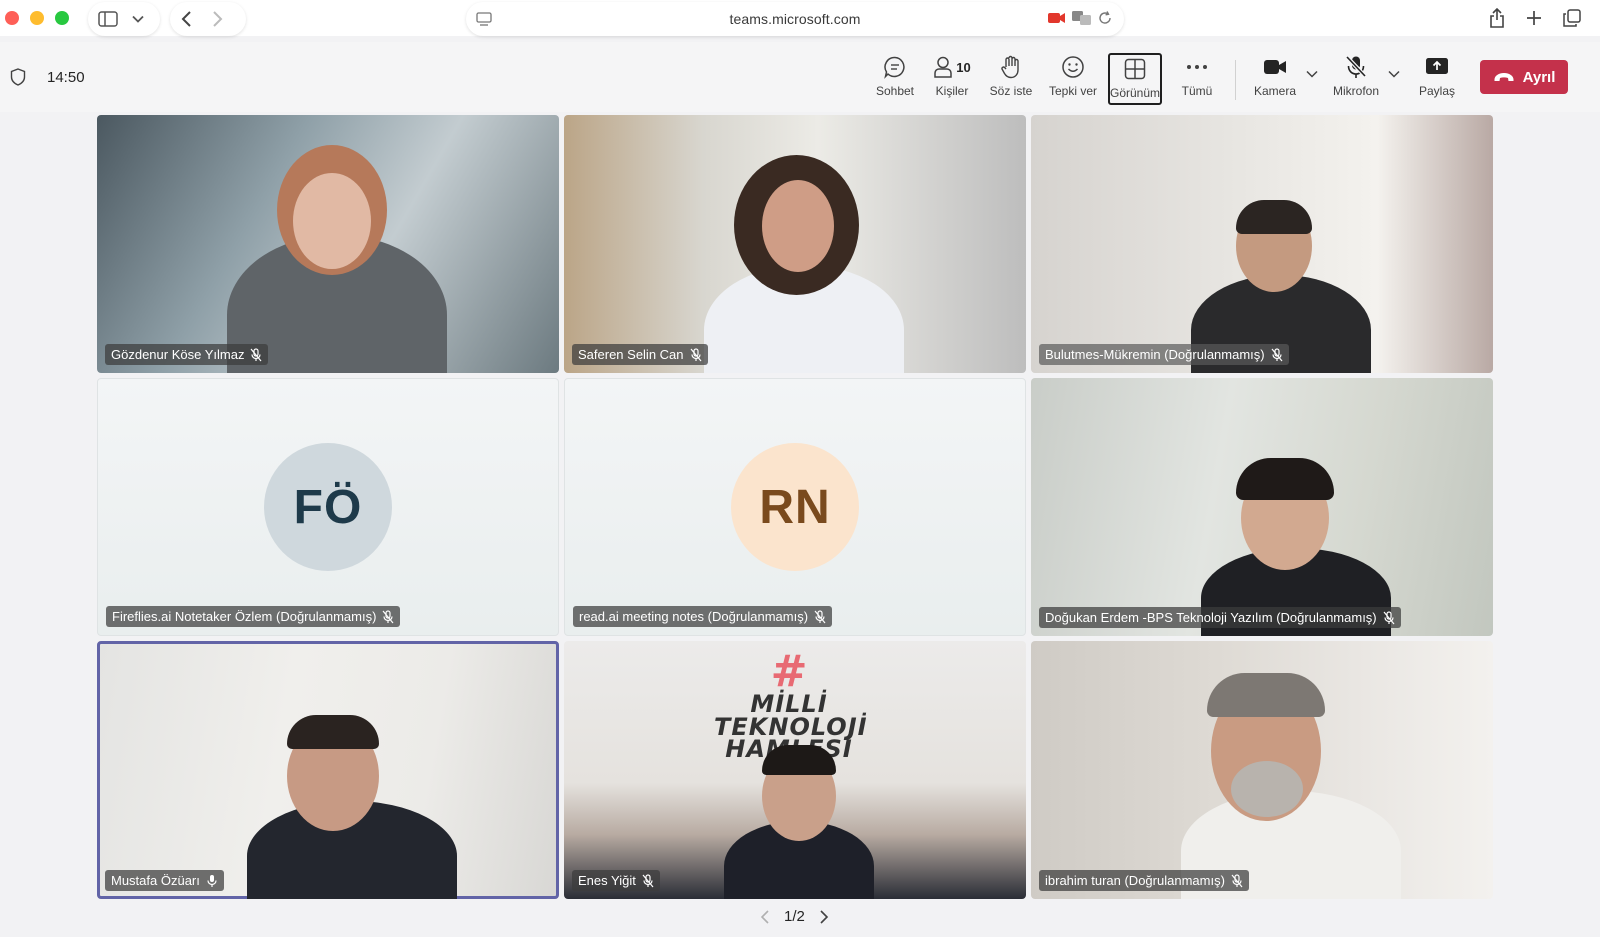  I want to click on raise-hand-button: Söz iste, so click(1011, 79).